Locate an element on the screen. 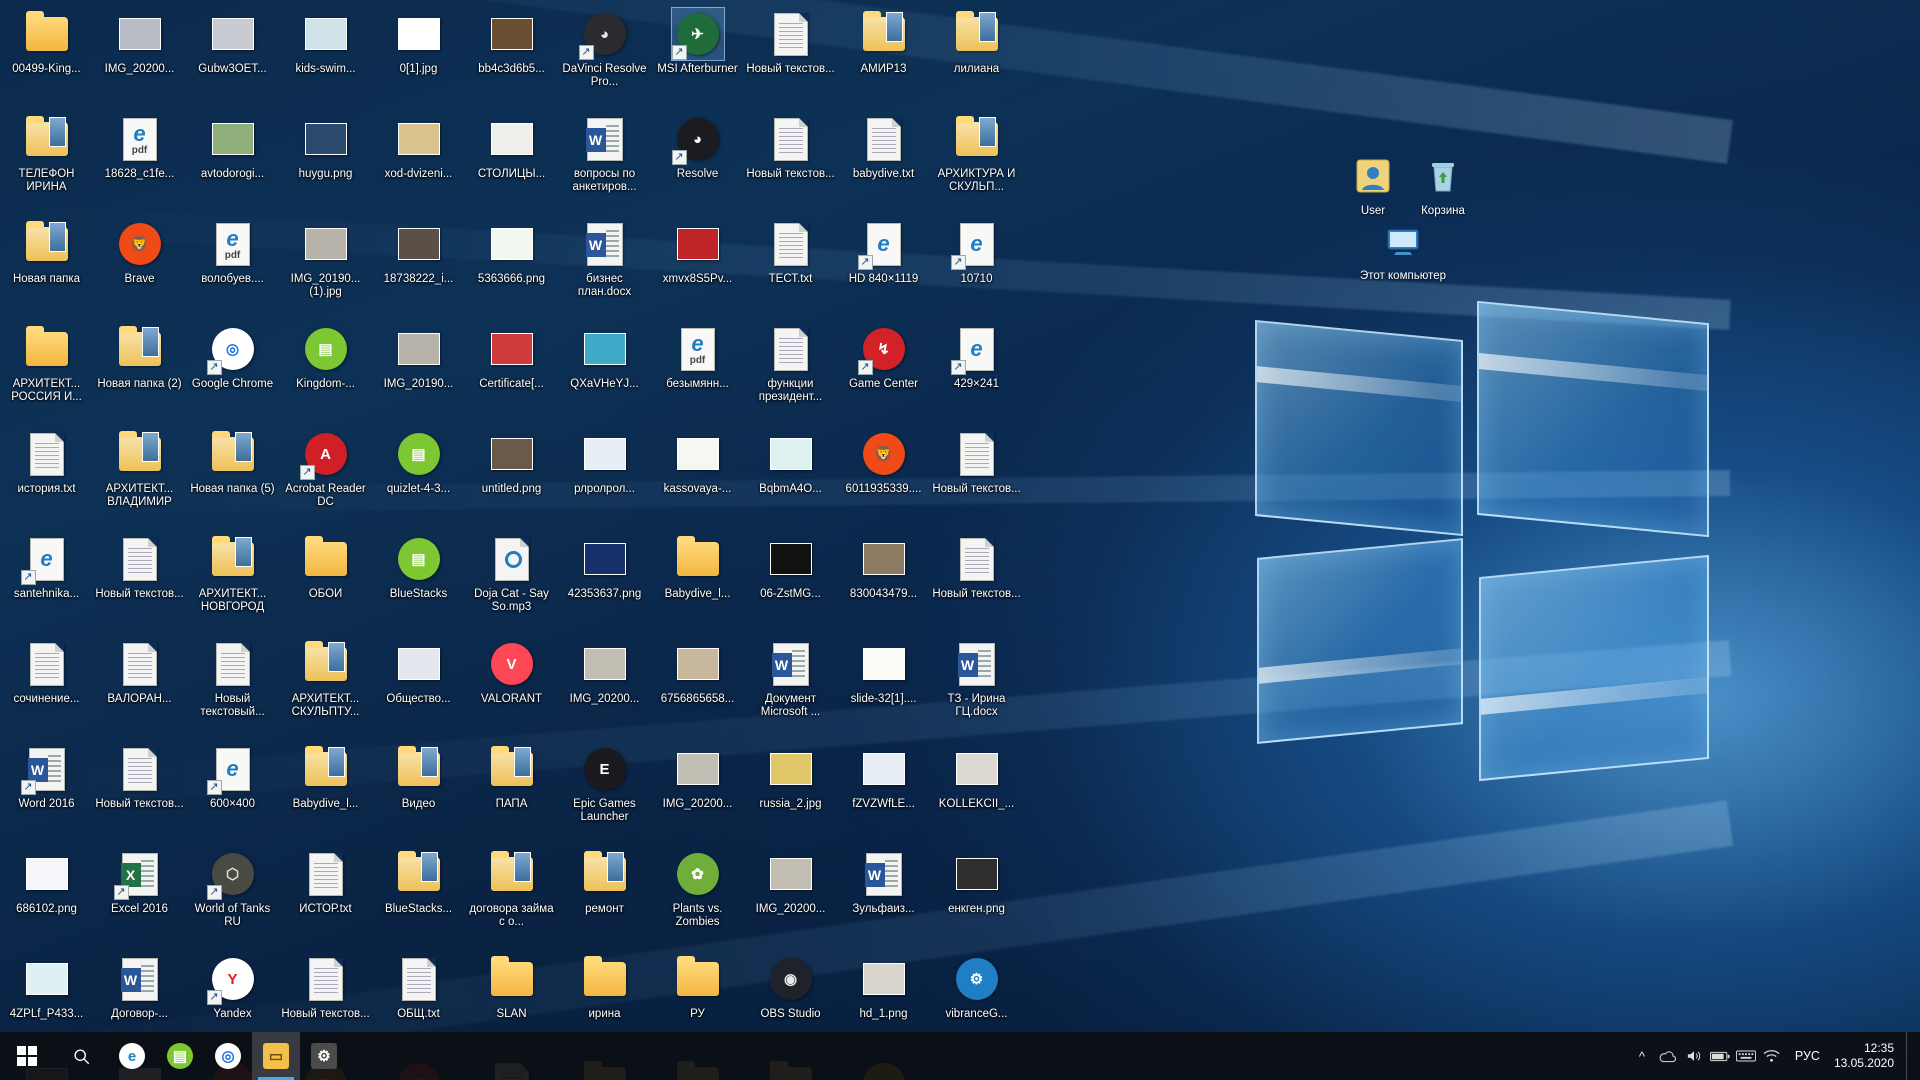  language-indicator: РУС is located at coordinates (1807, 1056).